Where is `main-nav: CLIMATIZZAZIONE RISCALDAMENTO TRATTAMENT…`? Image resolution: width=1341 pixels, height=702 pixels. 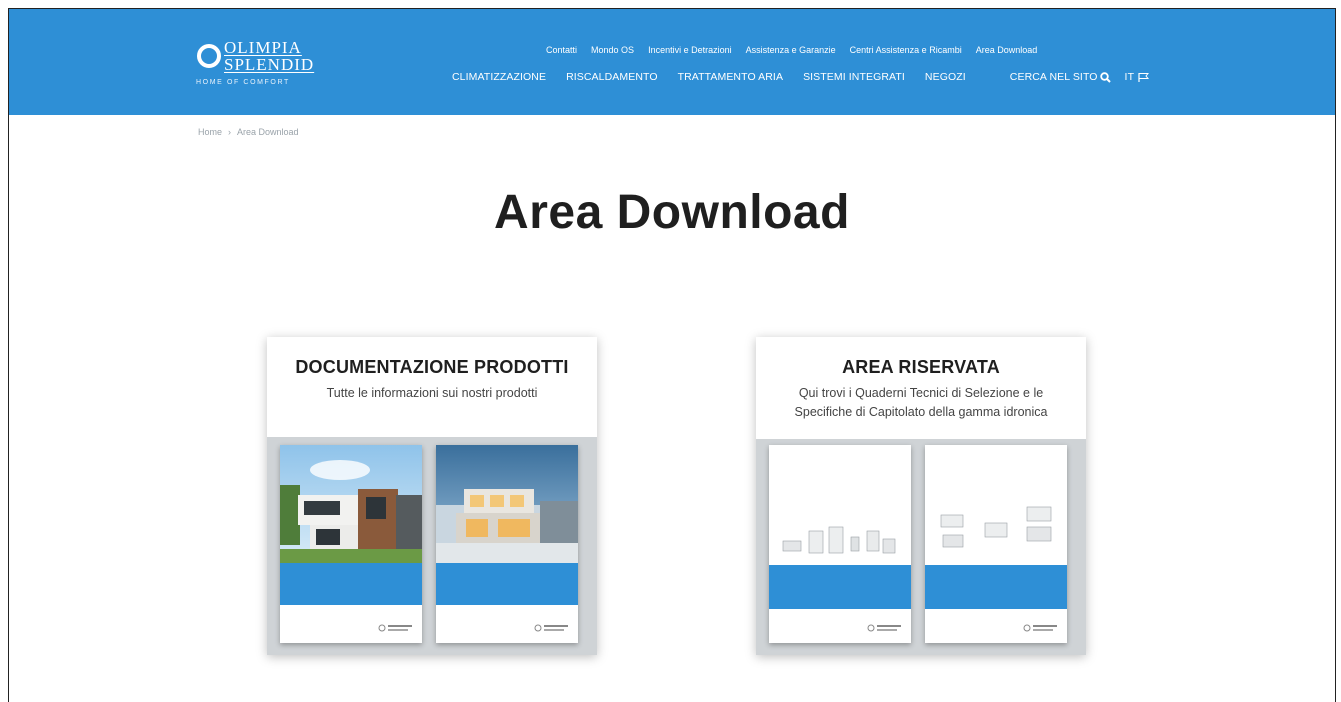
main-nav: CLIMATIZZAZIONE RISCALDAMENTO TRATTAMENT… is located at coordinates (801, 77).